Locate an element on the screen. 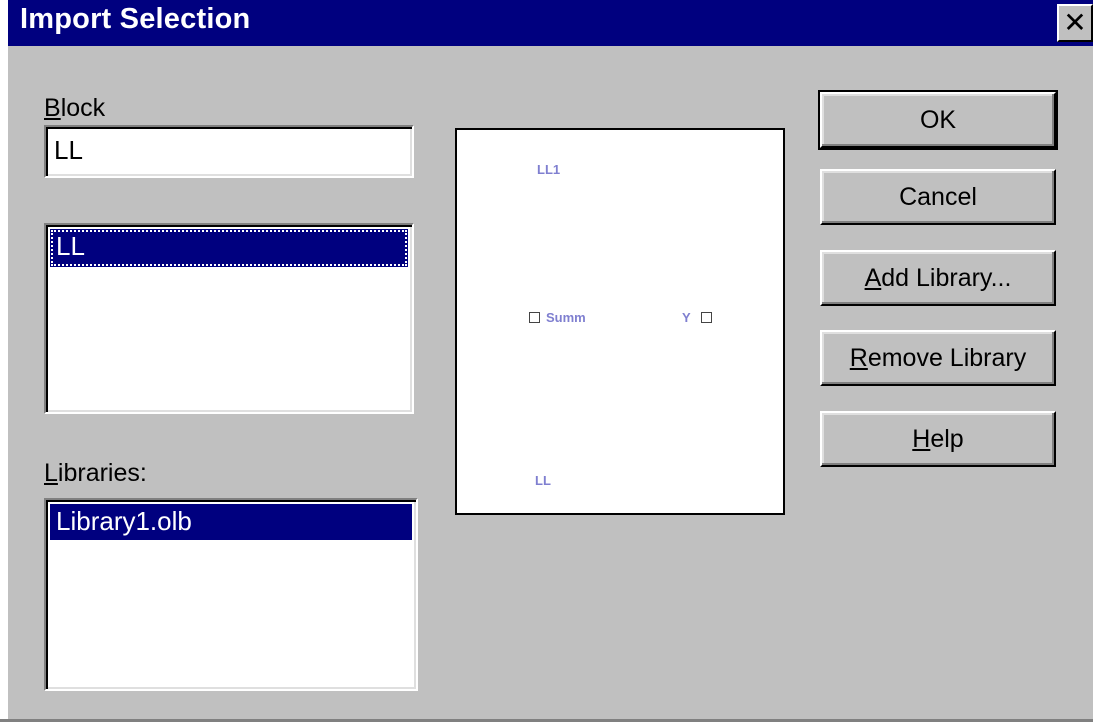 The width and height of the screenshot is (1093, 722). cancel-button-label: Cancel is located at coordinates (938, 196).